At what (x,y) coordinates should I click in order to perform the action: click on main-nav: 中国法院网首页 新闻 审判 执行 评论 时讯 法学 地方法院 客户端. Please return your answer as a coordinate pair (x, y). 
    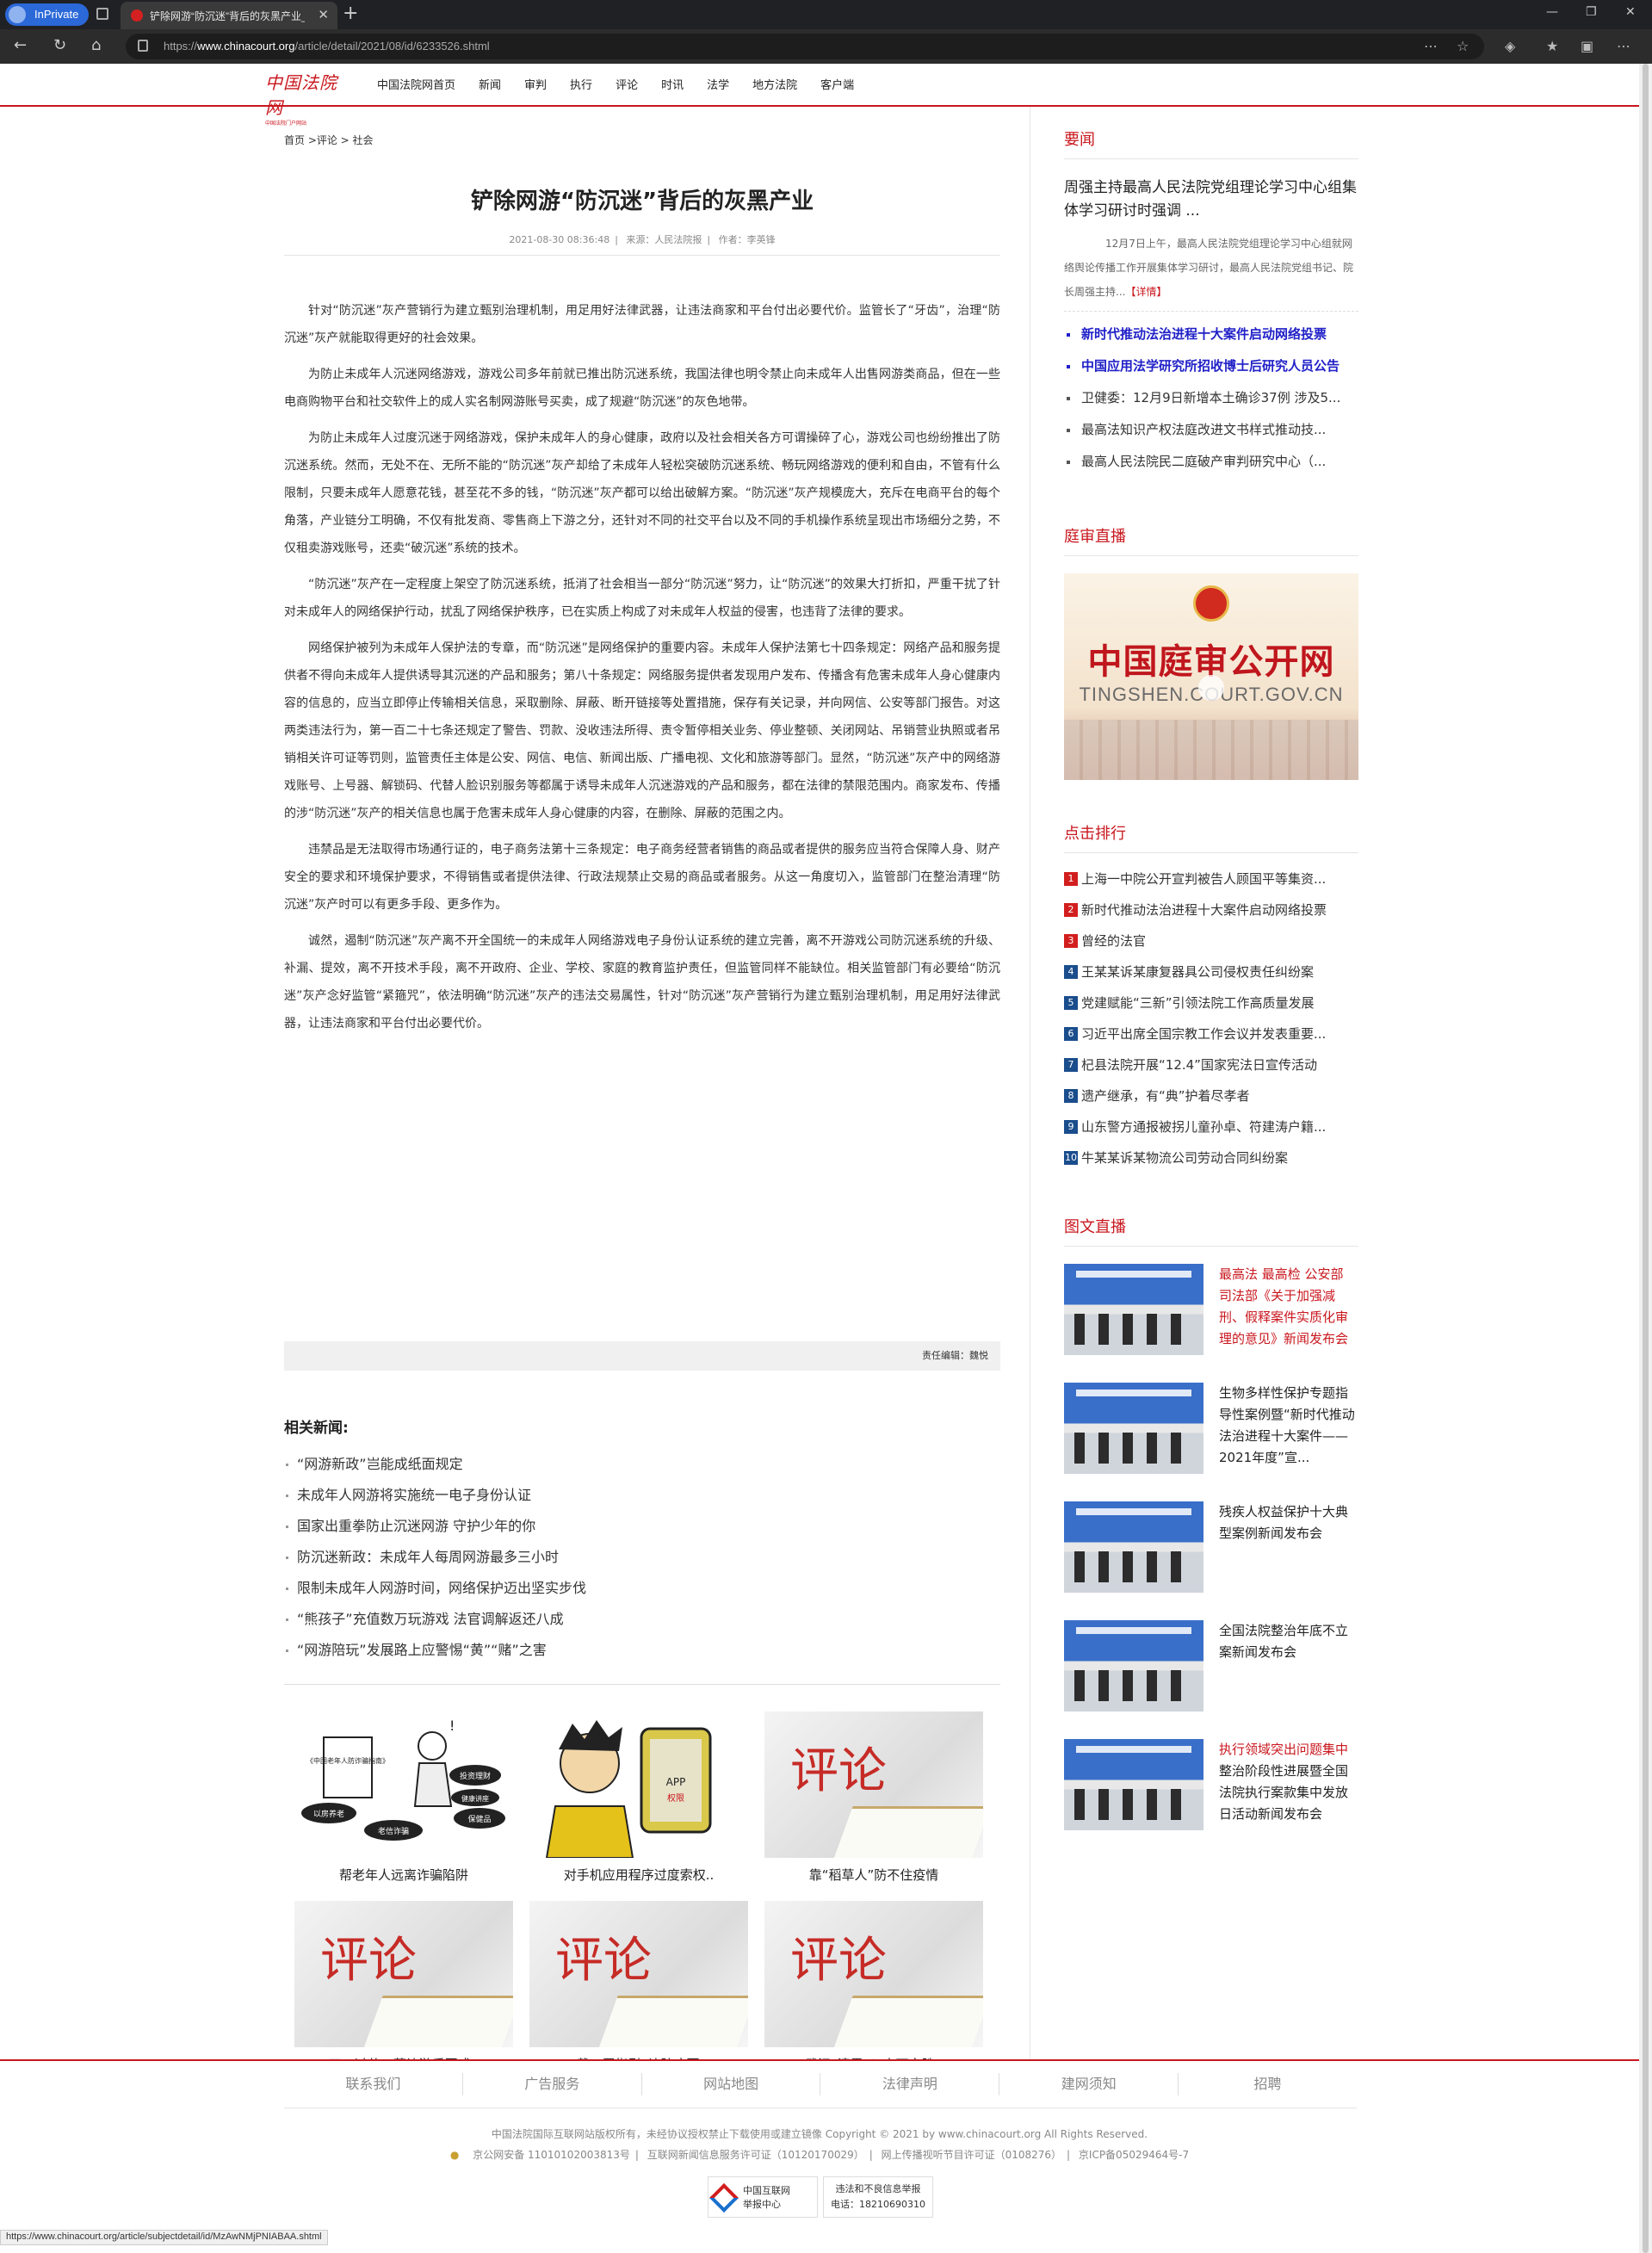
    Looking at the image, I should click on (627, 84).